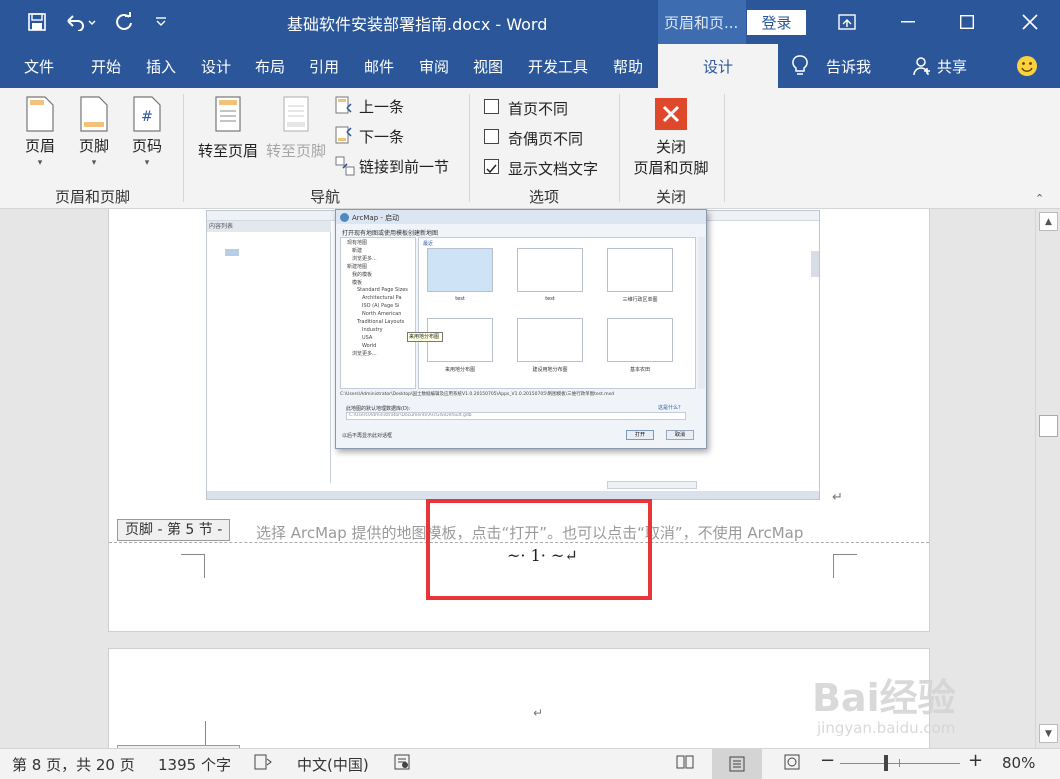 The image size is (1060, 779). What do you see at coordinates (952, 66) in the screenshot?
I see `share-button: 共享` at bounding box center [952, 66].